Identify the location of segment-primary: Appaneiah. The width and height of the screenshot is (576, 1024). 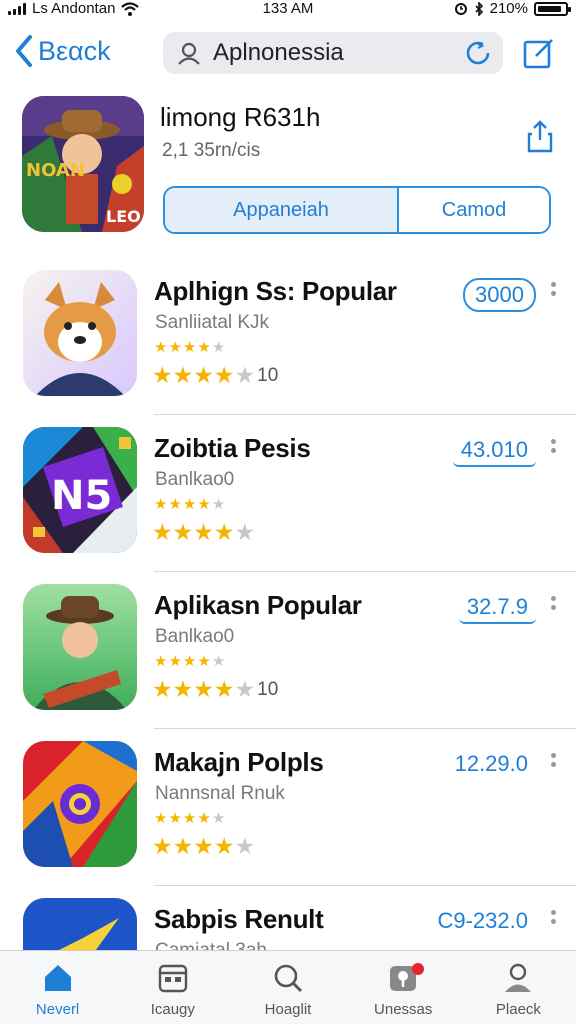
(282, 210).